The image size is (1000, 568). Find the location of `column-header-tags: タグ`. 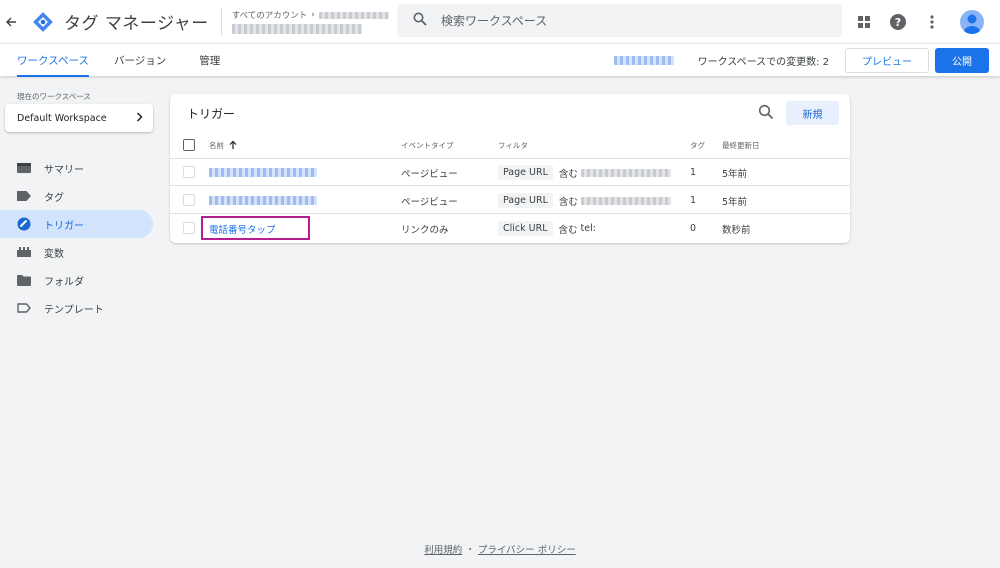

column-header-tags: タグ is located at coordinates (697, 145).